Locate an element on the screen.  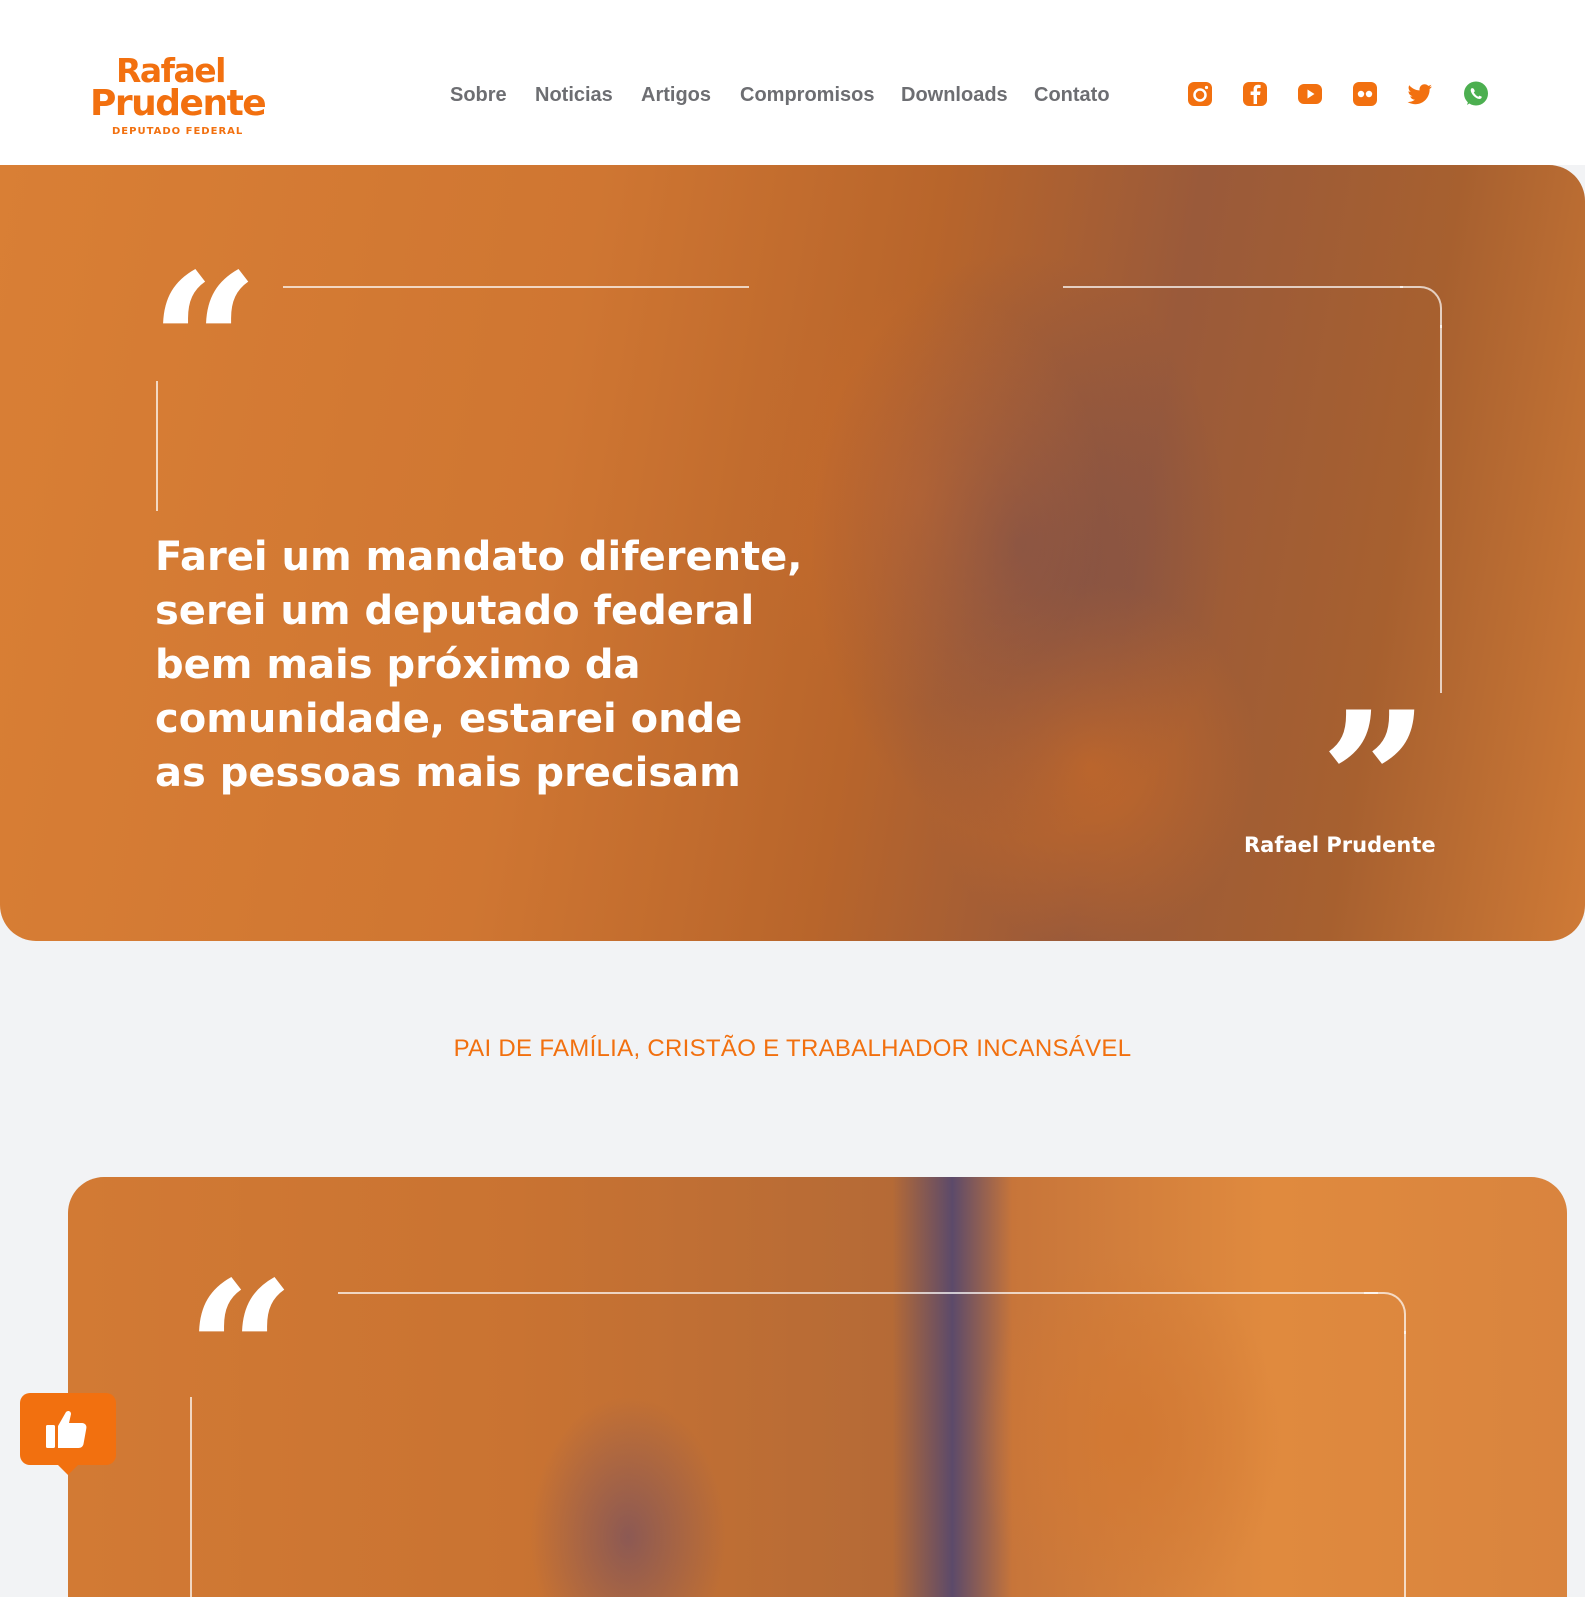
nav-item-compromisos: Compromisos is located at coordinates (807, 95).